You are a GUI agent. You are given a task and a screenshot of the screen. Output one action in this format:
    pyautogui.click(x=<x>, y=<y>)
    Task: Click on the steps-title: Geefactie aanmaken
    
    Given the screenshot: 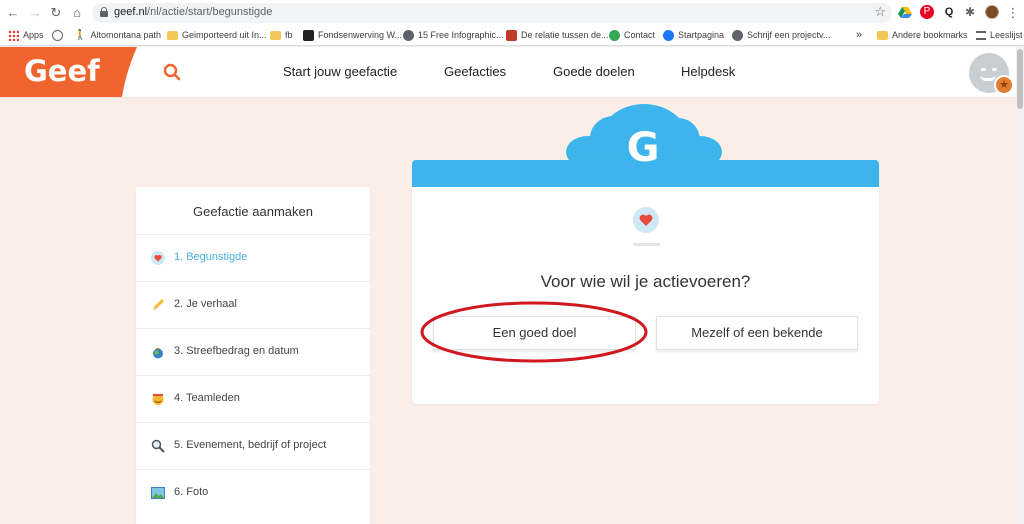 What is the action you would take?
    pyautogui.click(x=253, y=211)
    